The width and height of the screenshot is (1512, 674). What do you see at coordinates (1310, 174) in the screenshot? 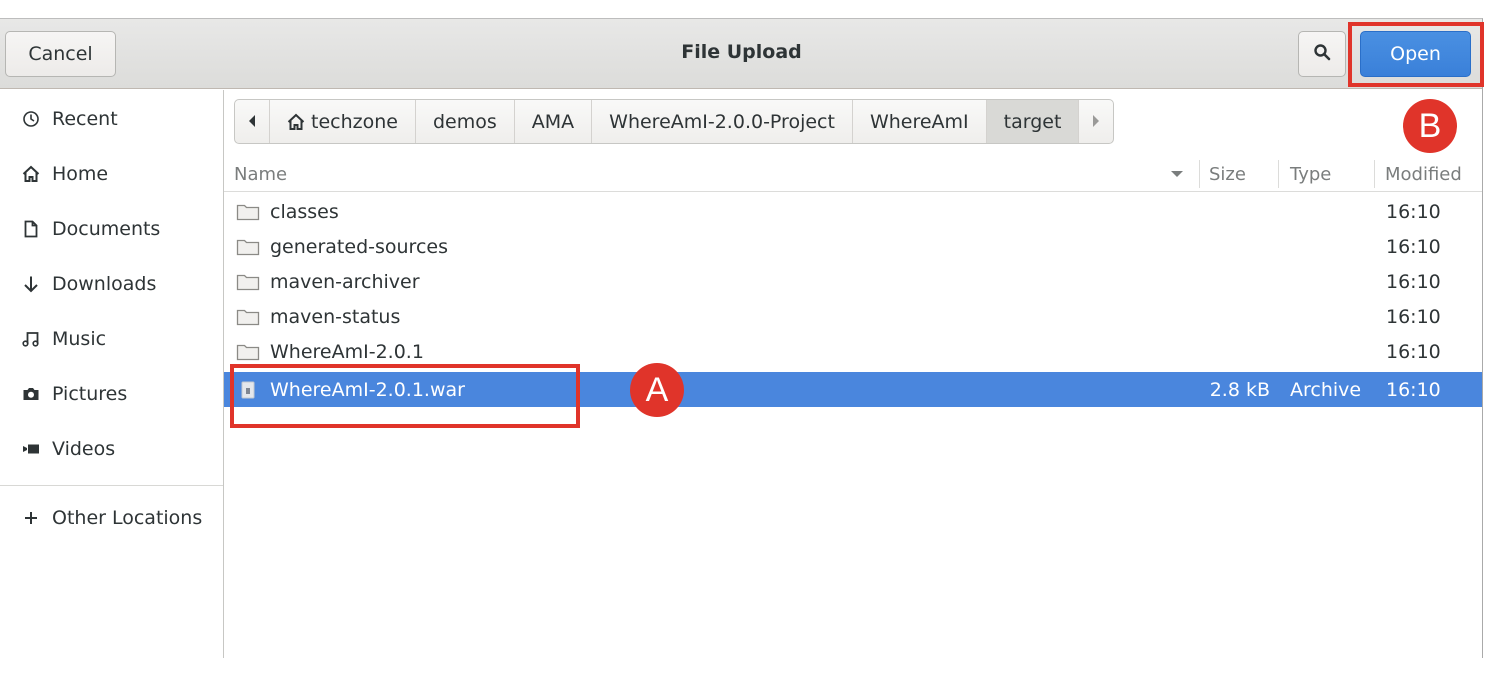
I see `column-header-type: Type` at bounding box center [1310, 174].